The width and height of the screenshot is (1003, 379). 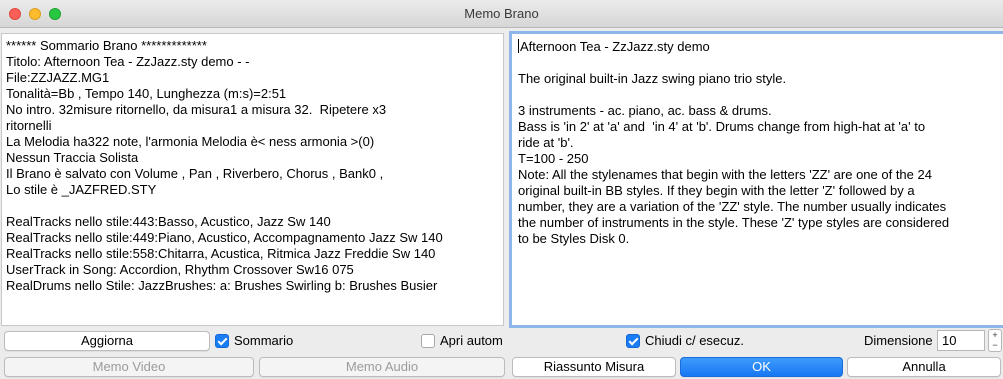 I want to click on bar-summary-button: Riassunto Misura, so click(x=594, y=367).